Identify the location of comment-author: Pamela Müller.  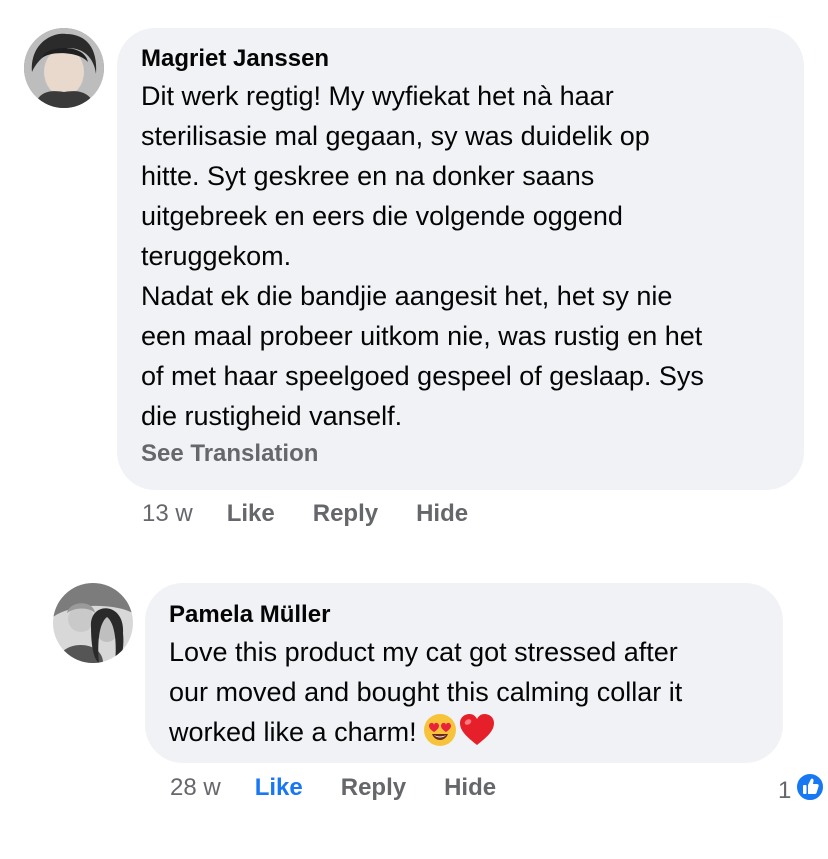
(425, 615).